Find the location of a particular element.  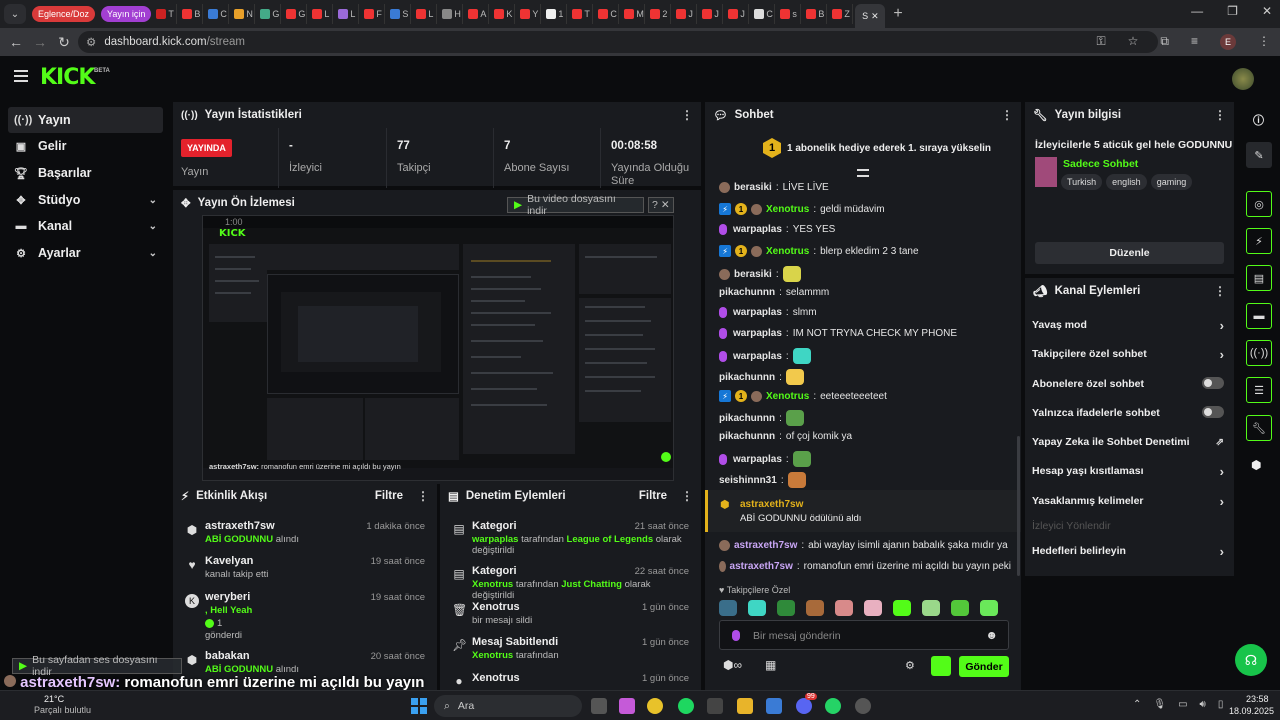

copilot-icon is located at coordinates (627, 706).